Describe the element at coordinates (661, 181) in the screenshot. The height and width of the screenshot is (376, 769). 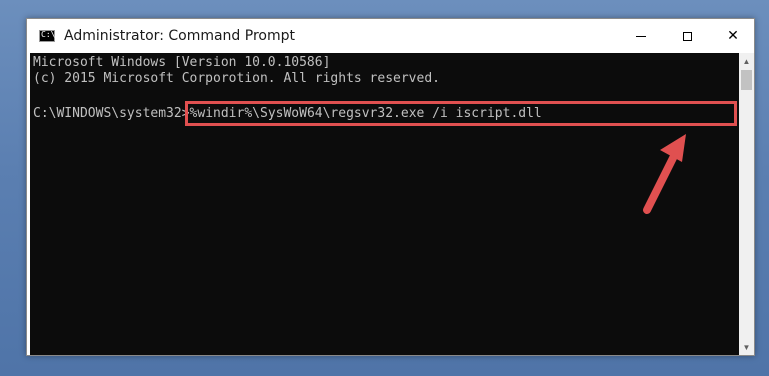
I see `arrow-shaft` at that location.